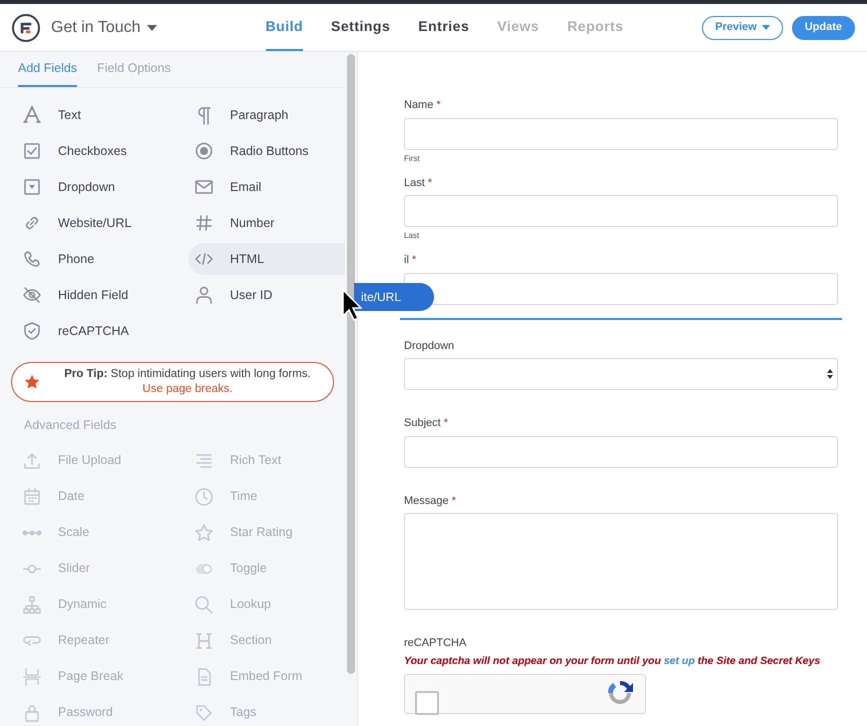 The height and width of the screenshot is (726, 867). Describe the element at coordinates (360, 27) in the screenshot. I see `nav-tab: Settings` at that location.